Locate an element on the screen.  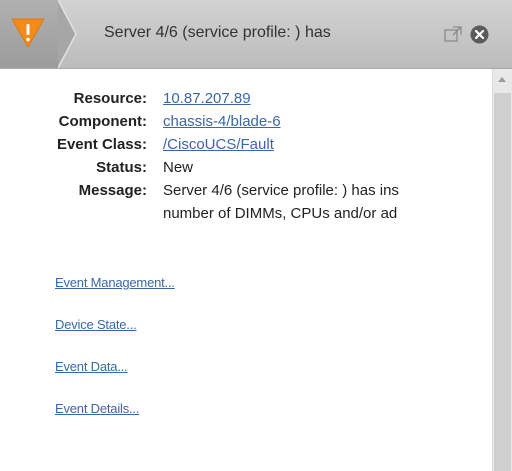
message-line: Server 4/6 (service profile: ) has ins is located at coordinates (281, 190).